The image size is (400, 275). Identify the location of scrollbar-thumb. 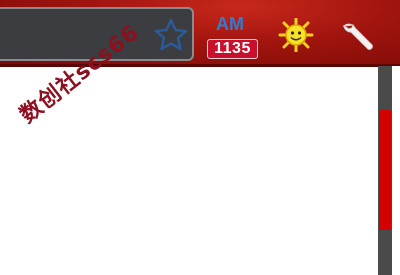
(385, 170).